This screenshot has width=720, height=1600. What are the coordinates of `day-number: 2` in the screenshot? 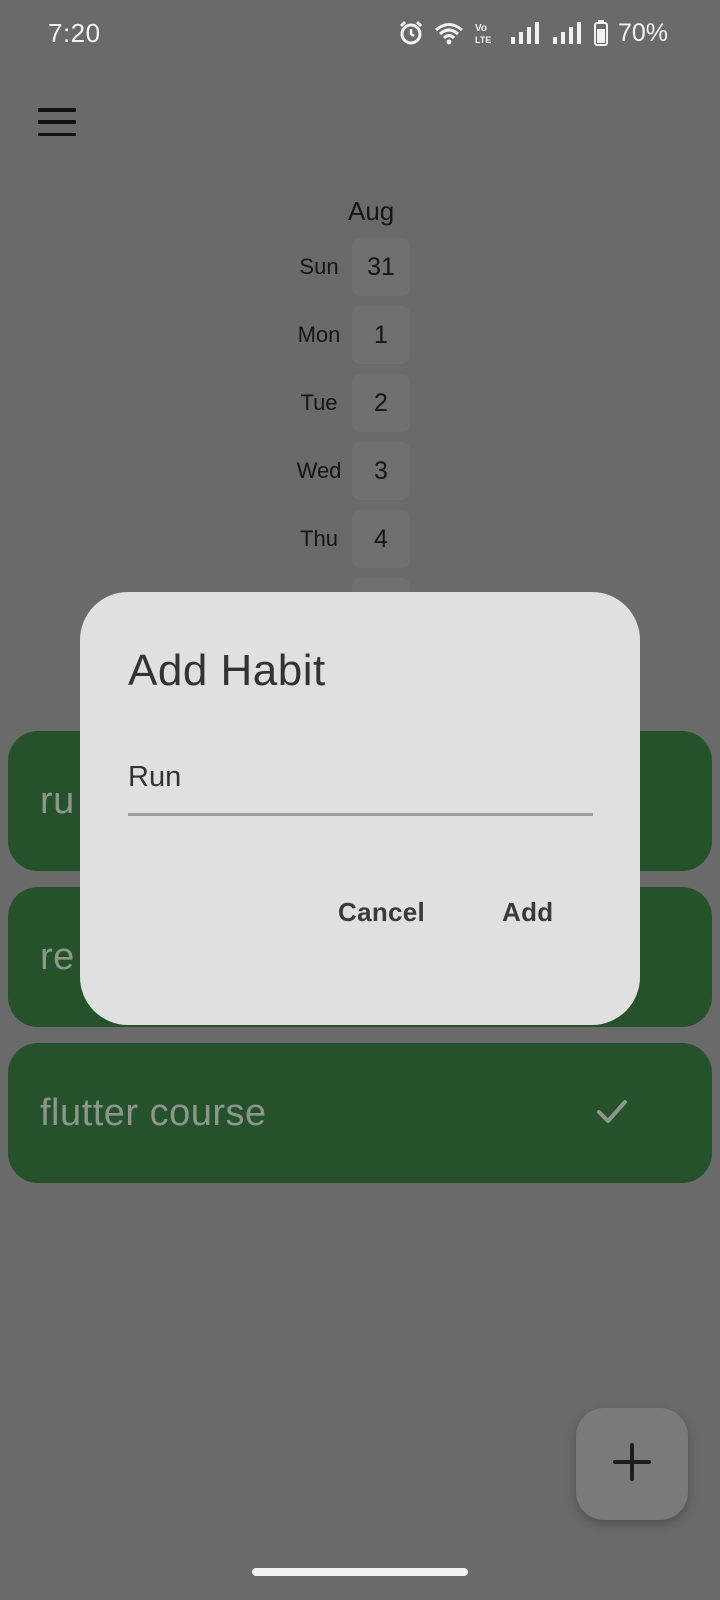 It's located at (381, 403).